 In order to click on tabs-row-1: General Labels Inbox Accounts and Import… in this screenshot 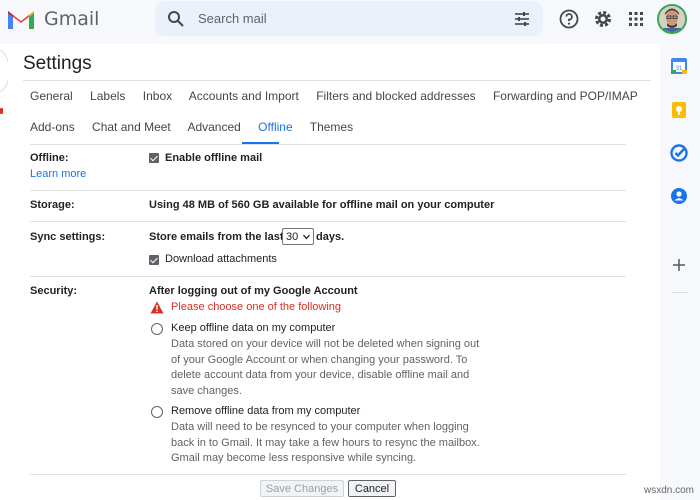, I will do `click(341, 96)`.